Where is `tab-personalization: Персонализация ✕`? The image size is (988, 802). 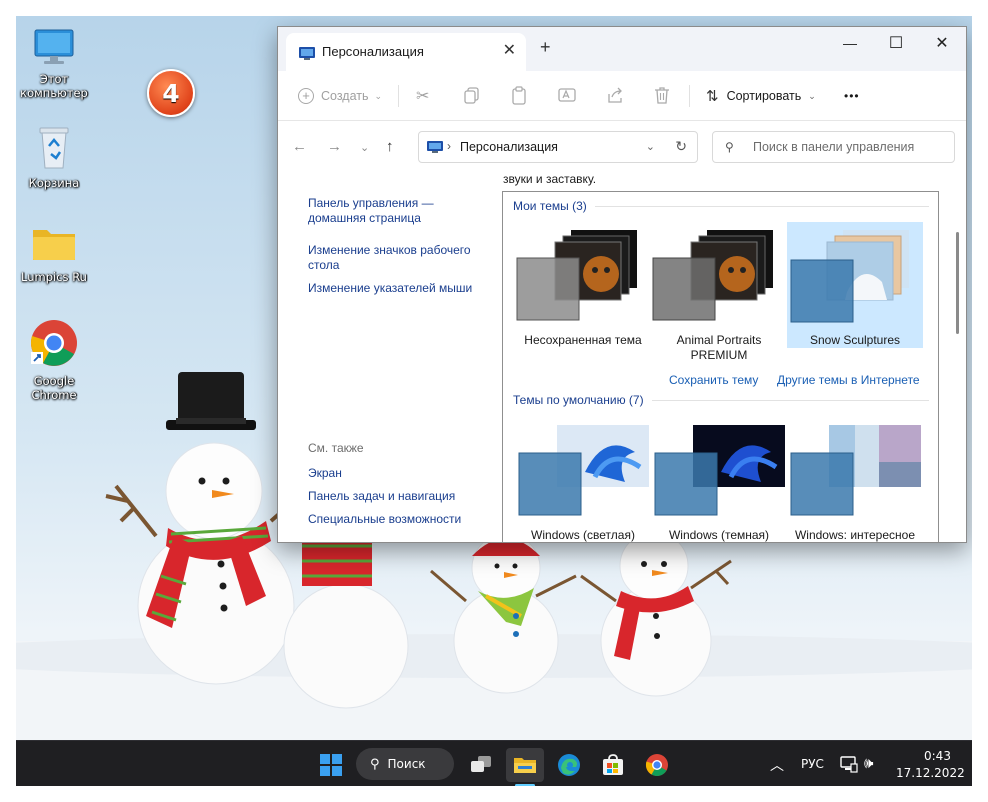 tab-personalization: Персонализация ✕ is located at coordinates (406, 52).